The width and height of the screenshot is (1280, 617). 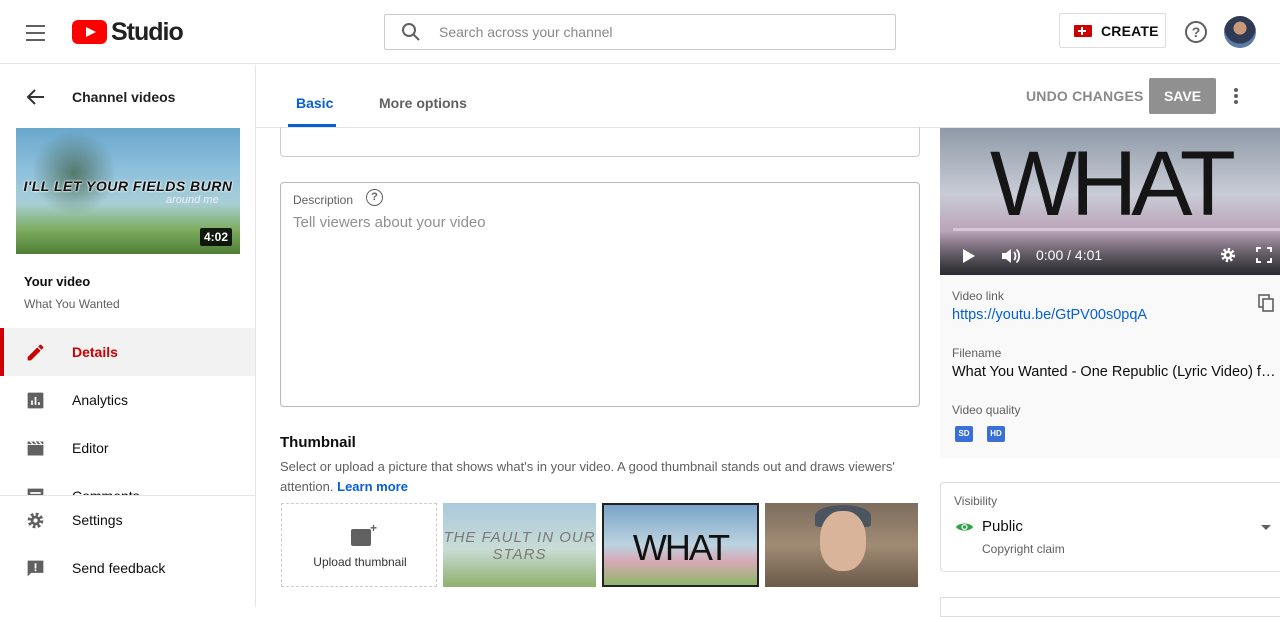 What do you see at coordinates (1085, 96) in the screenshot?
I see `undo-changes-button: UNDO CHANGES` at bounding box center [1085, 96].